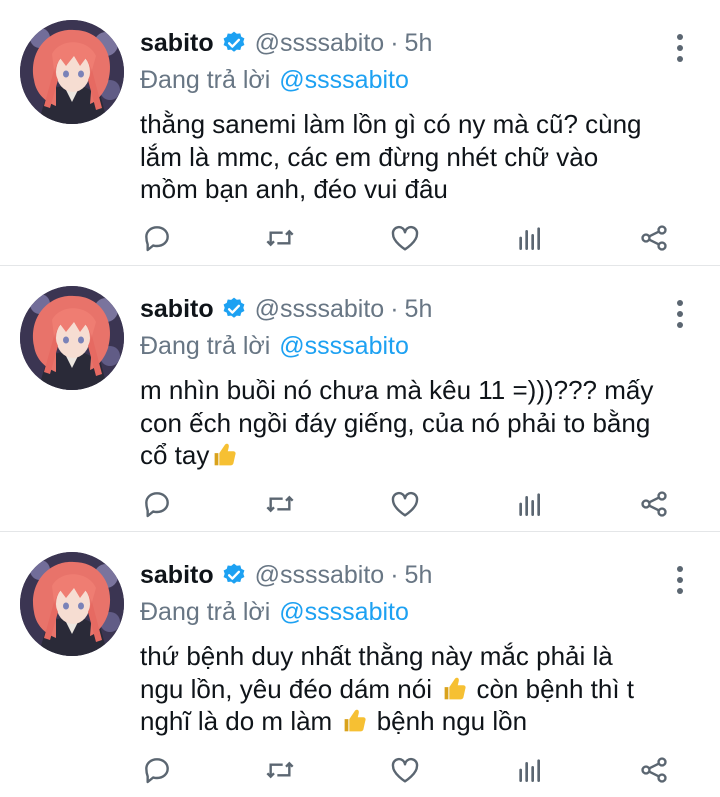 The width and height of the screenshot is (720, 797). I want to click on tweet-text-line-with-emoji: ngu lồn, yêu đéo dám nói còn bệnh thì t, so click(417, 689).